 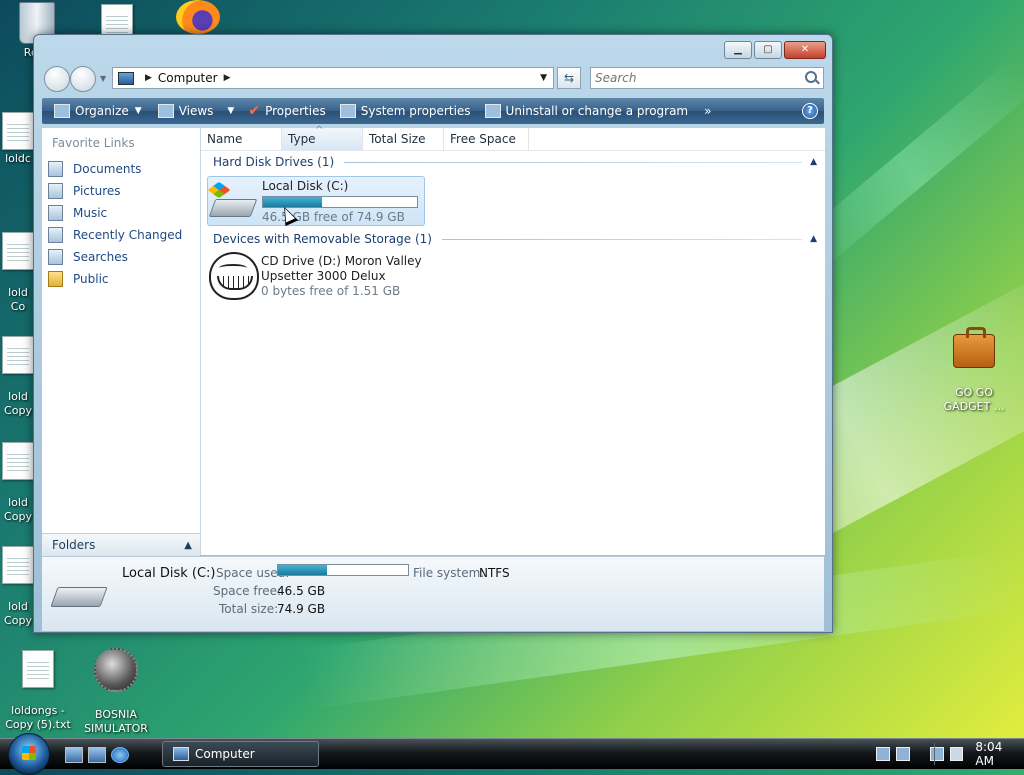 I want to click on details-drive-name: Local Disk (C:), so click(x=169, y=573).